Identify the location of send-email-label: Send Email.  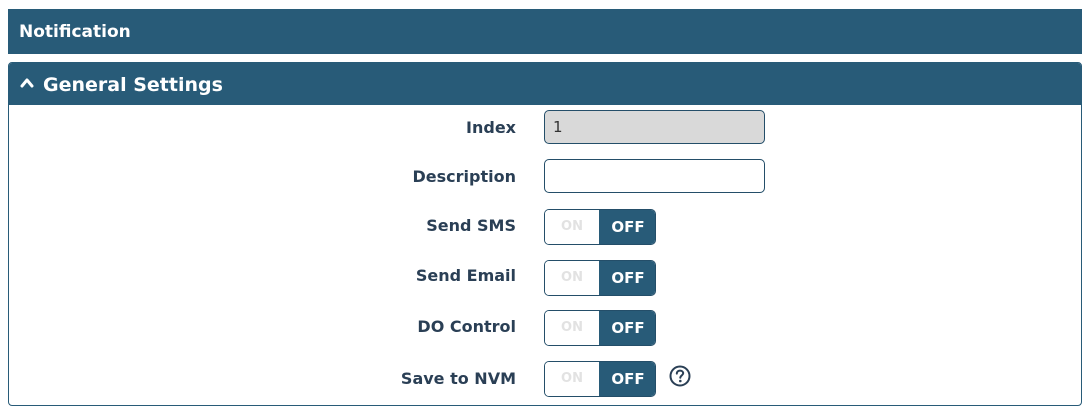
(465, 275).